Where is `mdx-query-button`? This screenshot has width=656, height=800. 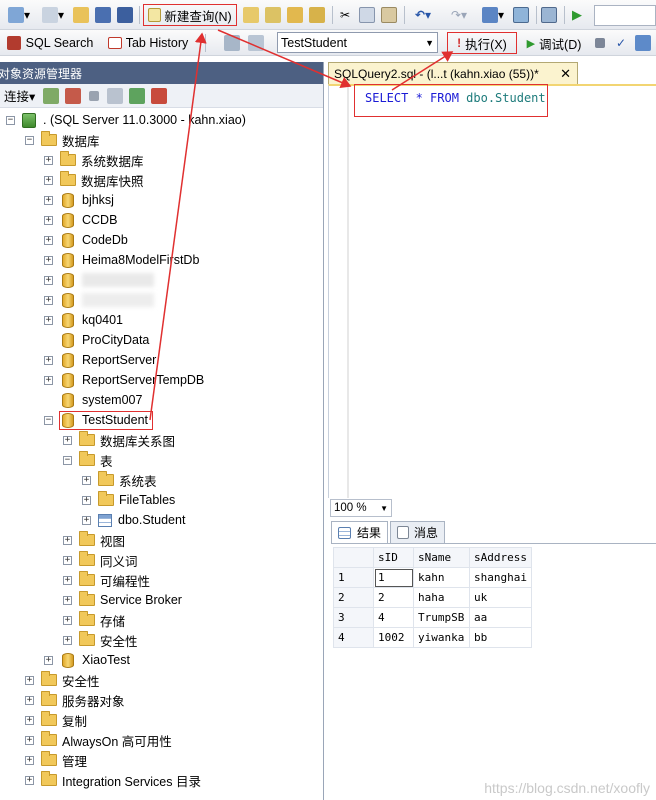
mdx-query-button is located at coordinates (273, 15).